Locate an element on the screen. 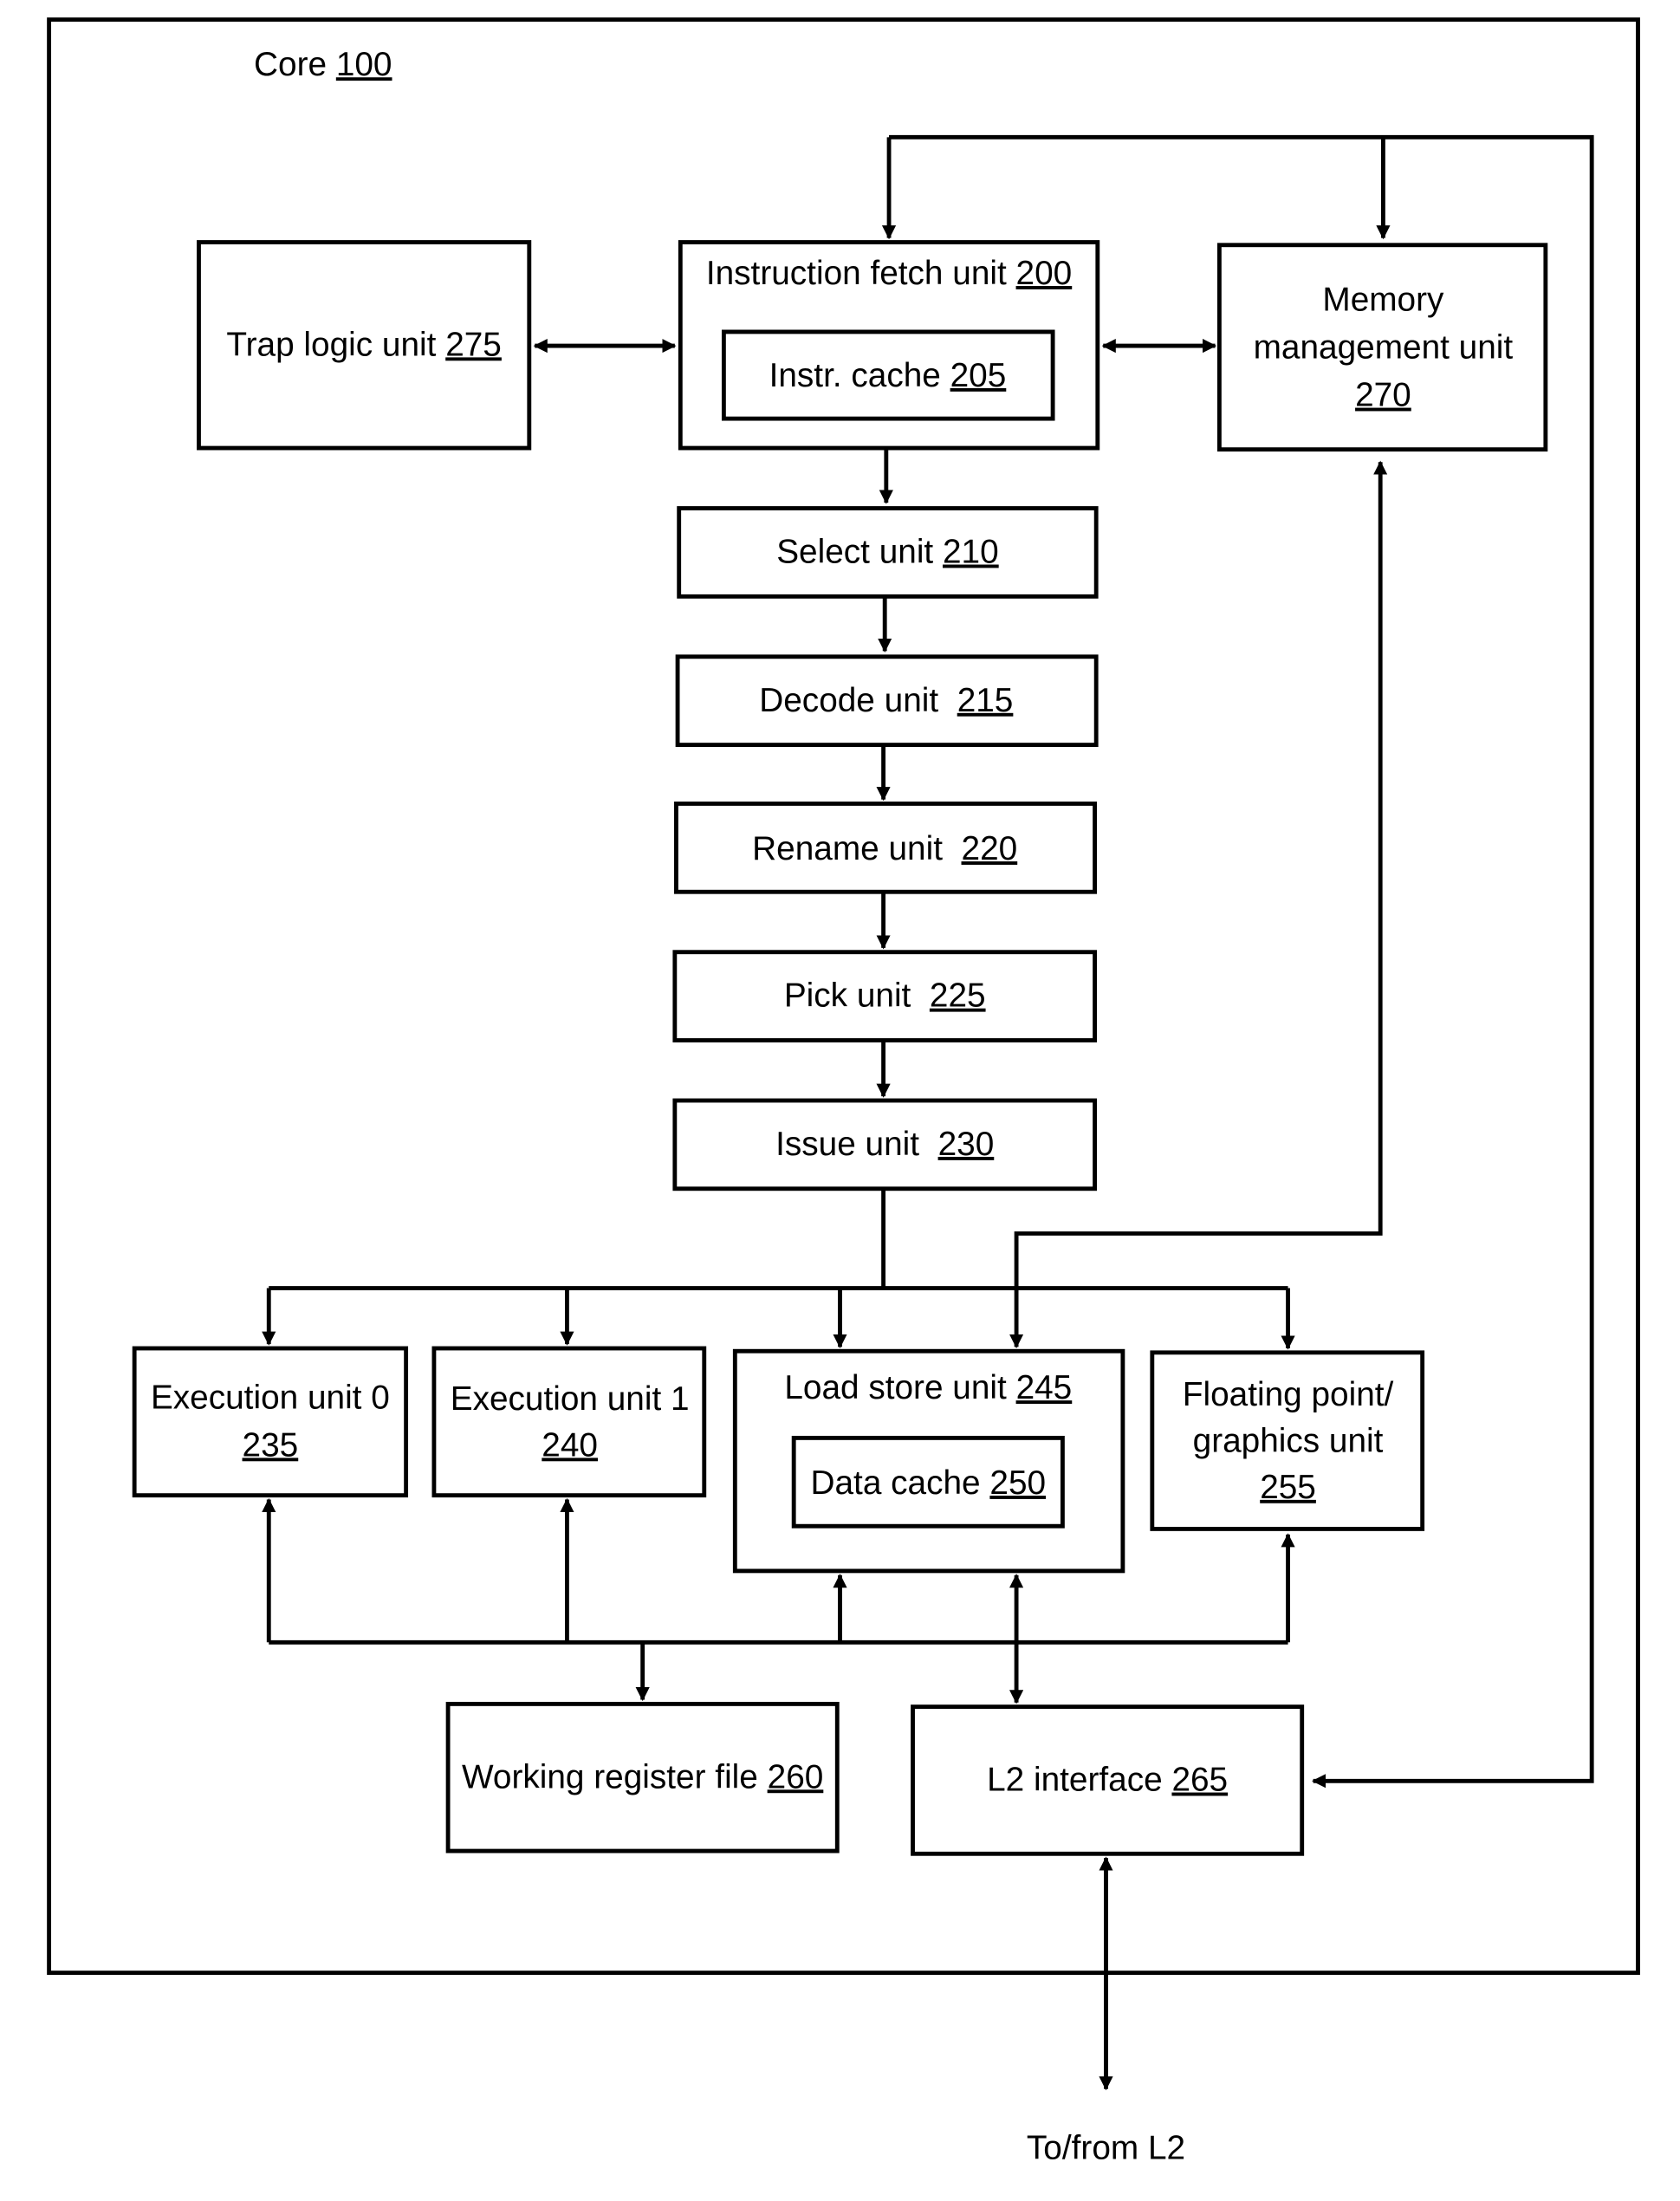 Image resolution: width=1680 pixels, height=2201 pixels. l2-interface: L2 interface 265 is located at coordinates (1108, 1780).